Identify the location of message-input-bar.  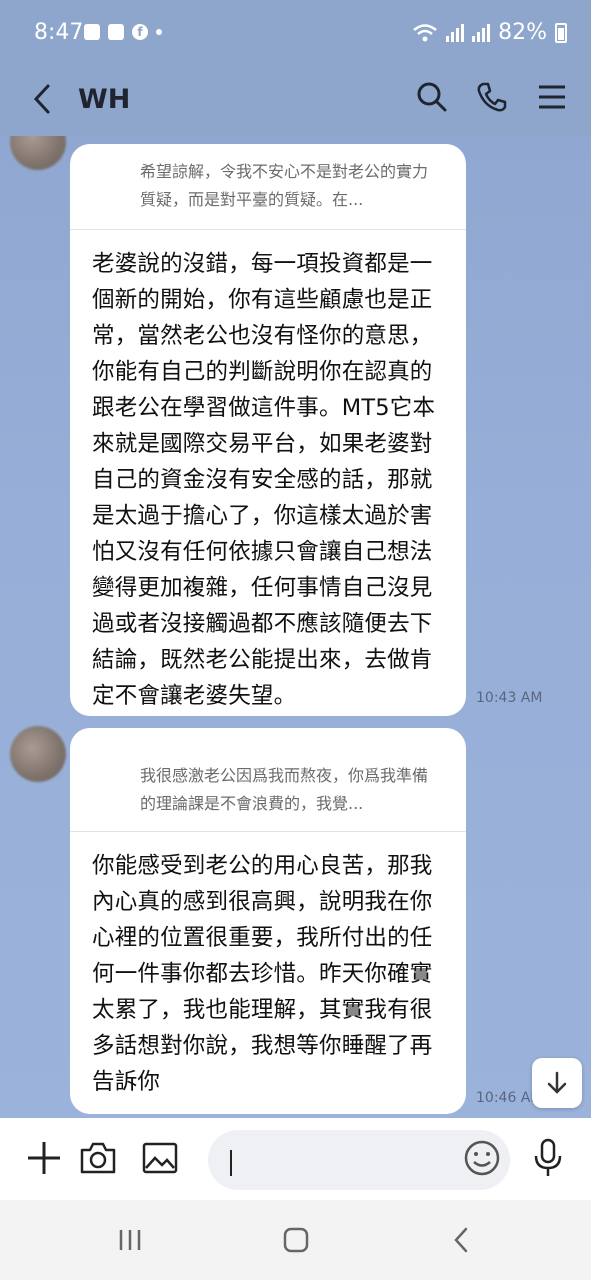
(295, 1159).